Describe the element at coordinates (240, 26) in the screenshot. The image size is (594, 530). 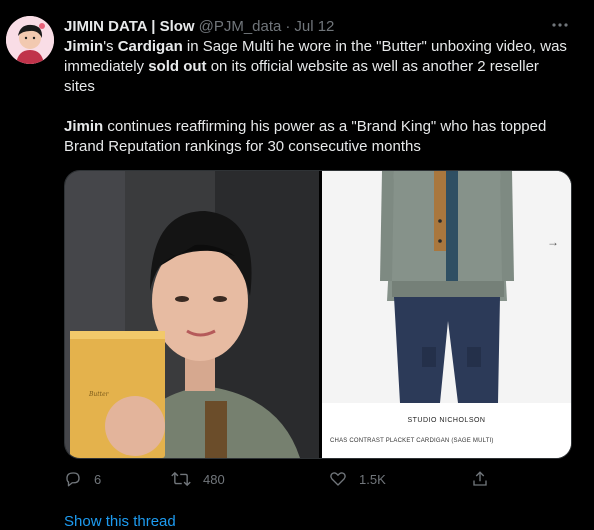
I see `author-handle: @PJM_data` at that location.